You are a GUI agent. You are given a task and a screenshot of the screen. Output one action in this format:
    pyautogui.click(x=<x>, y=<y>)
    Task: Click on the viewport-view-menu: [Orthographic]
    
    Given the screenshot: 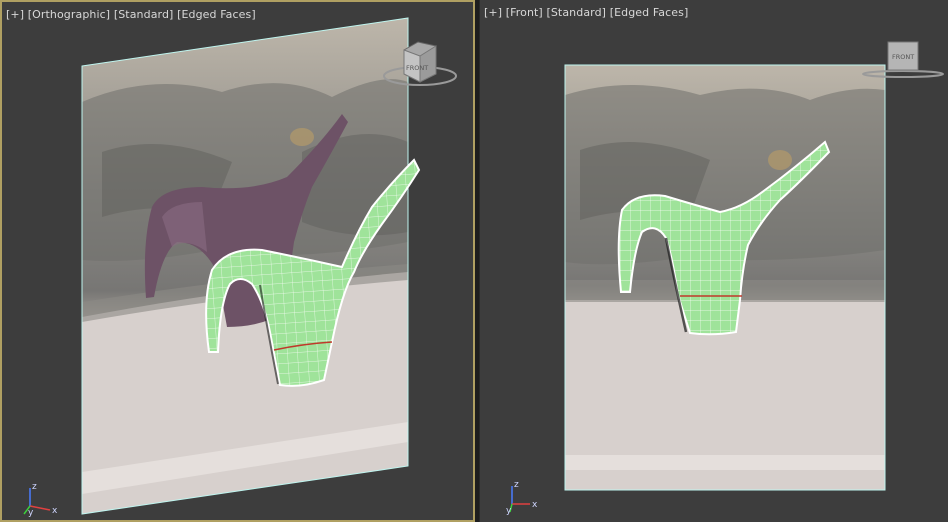 What is the action you would take?
    pyautogui.click(x=69, y=14)
    